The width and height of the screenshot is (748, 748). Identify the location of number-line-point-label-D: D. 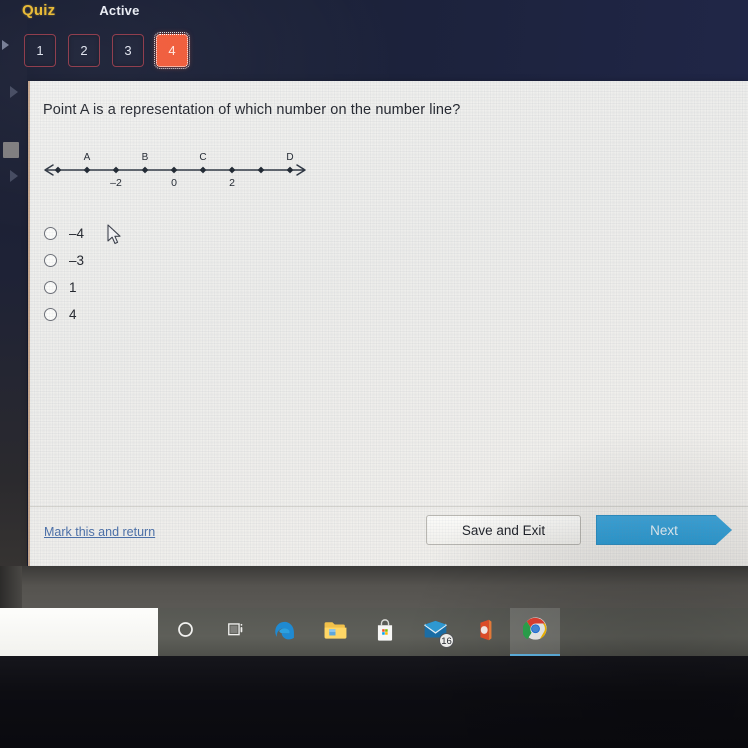
(289, 157).